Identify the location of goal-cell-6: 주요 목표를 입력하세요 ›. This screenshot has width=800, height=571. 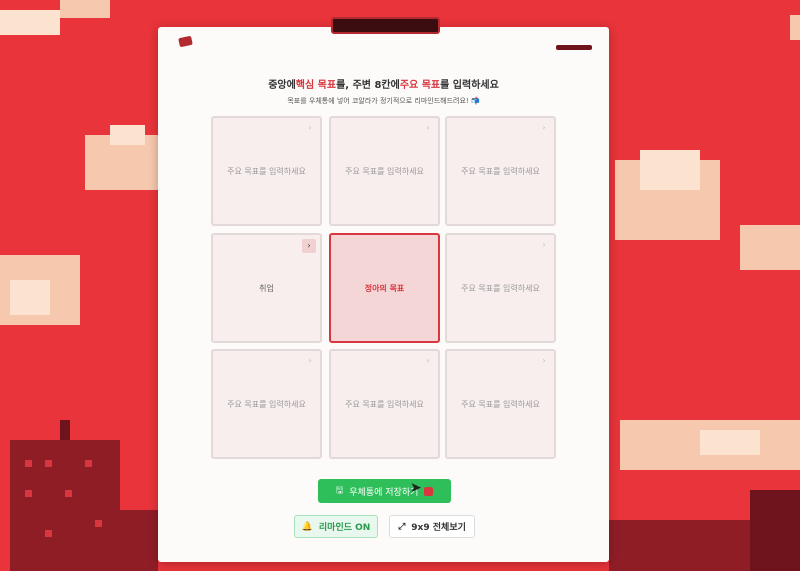
(500, 288).